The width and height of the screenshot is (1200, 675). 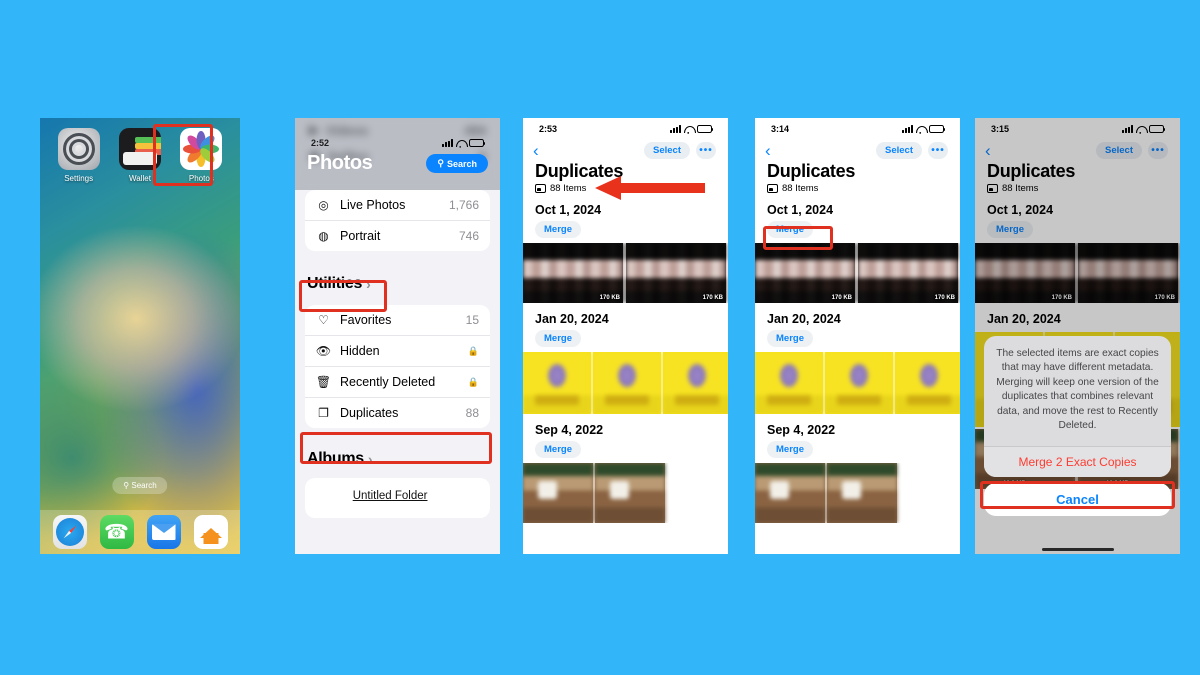 I want to click on cellular-icon, so click(x=1127, y=129).